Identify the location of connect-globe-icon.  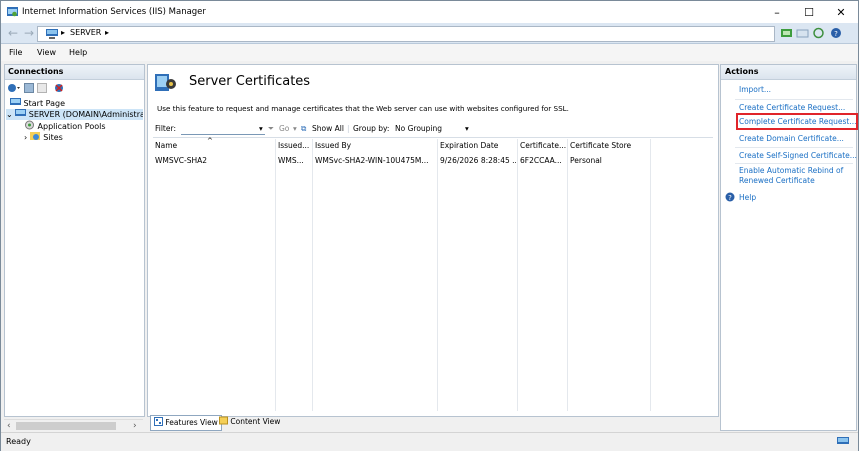
(14, 88).